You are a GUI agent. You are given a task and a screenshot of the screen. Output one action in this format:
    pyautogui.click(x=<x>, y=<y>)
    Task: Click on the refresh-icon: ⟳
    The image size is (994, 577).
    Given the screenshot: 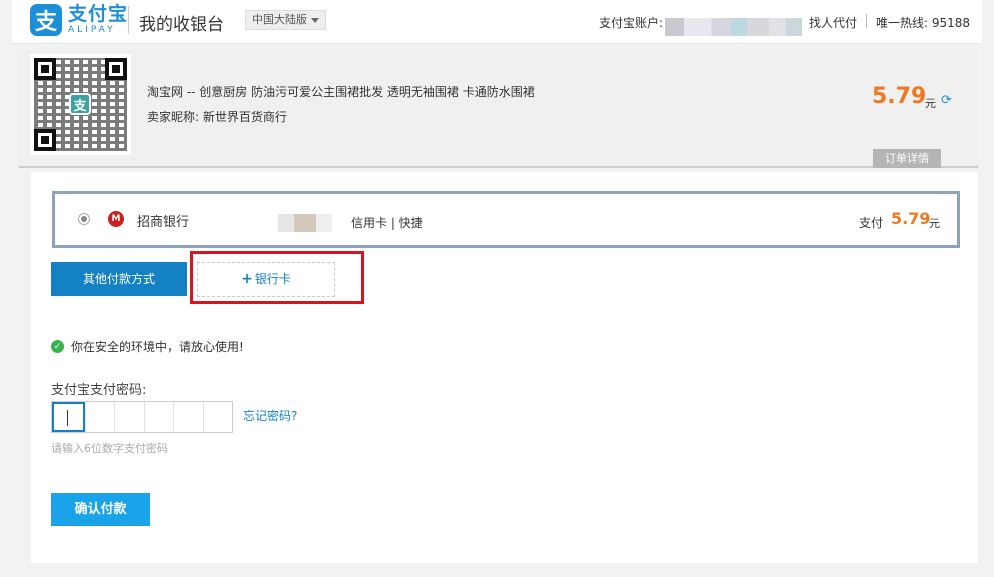 What is the action you would take?
    pyautogui.click(x=946, y=100)
    